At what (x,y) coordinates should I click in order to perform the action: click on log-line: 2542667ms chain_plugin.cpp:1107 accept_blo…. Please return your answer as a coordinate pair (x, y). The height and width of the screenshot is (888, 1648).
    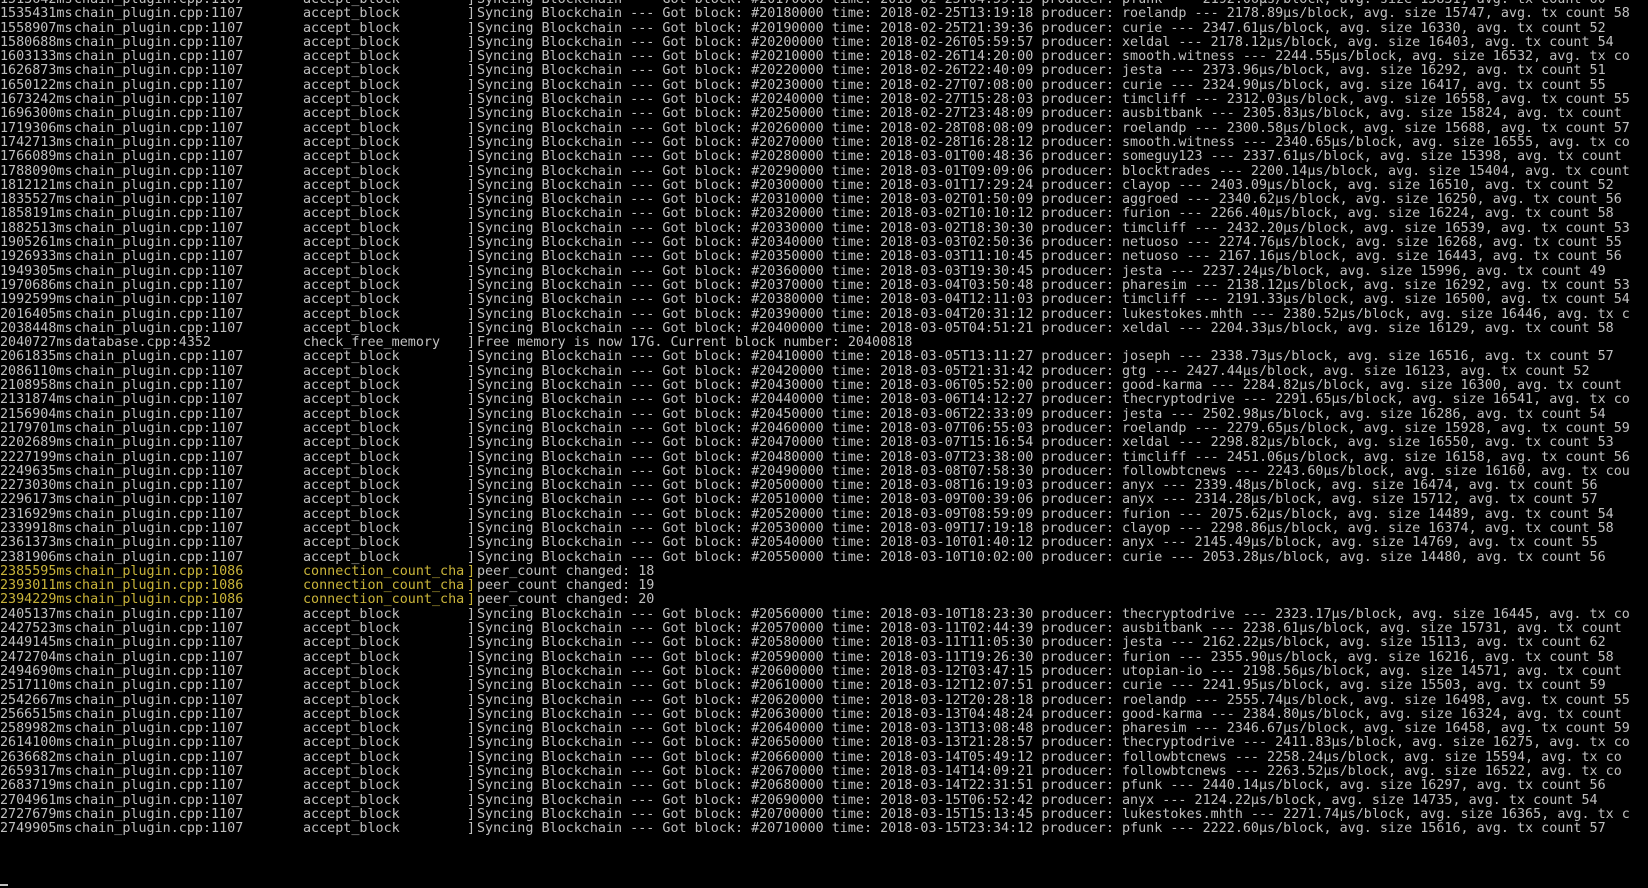
    Looking at the image, I should click on (824, 701).